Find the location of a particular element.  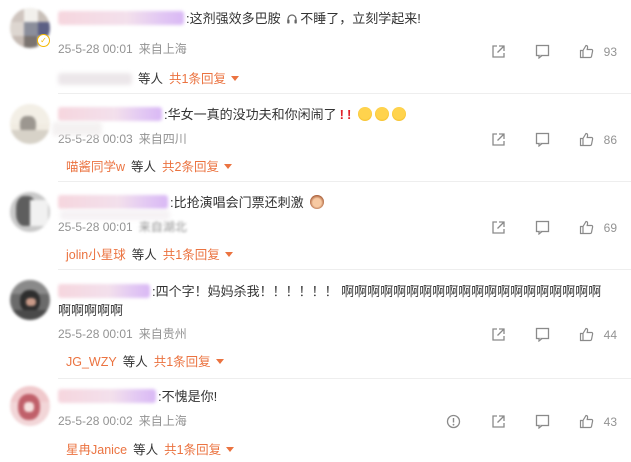

replies-summary: JG_WZY 等人 共1条回复 is located at coordinates (145, 362).